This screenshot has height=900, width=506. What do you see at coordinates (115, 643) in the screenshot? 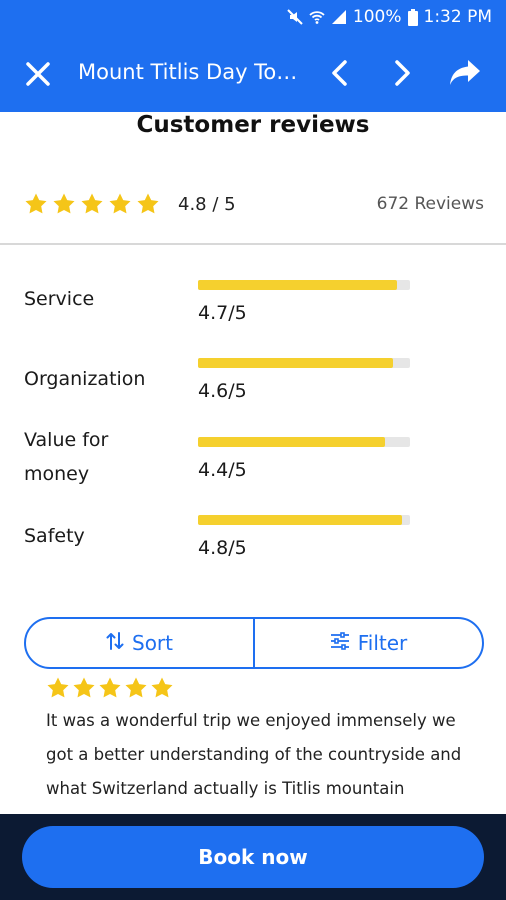
I see `sort-icon` at bounding box center [115, 643].